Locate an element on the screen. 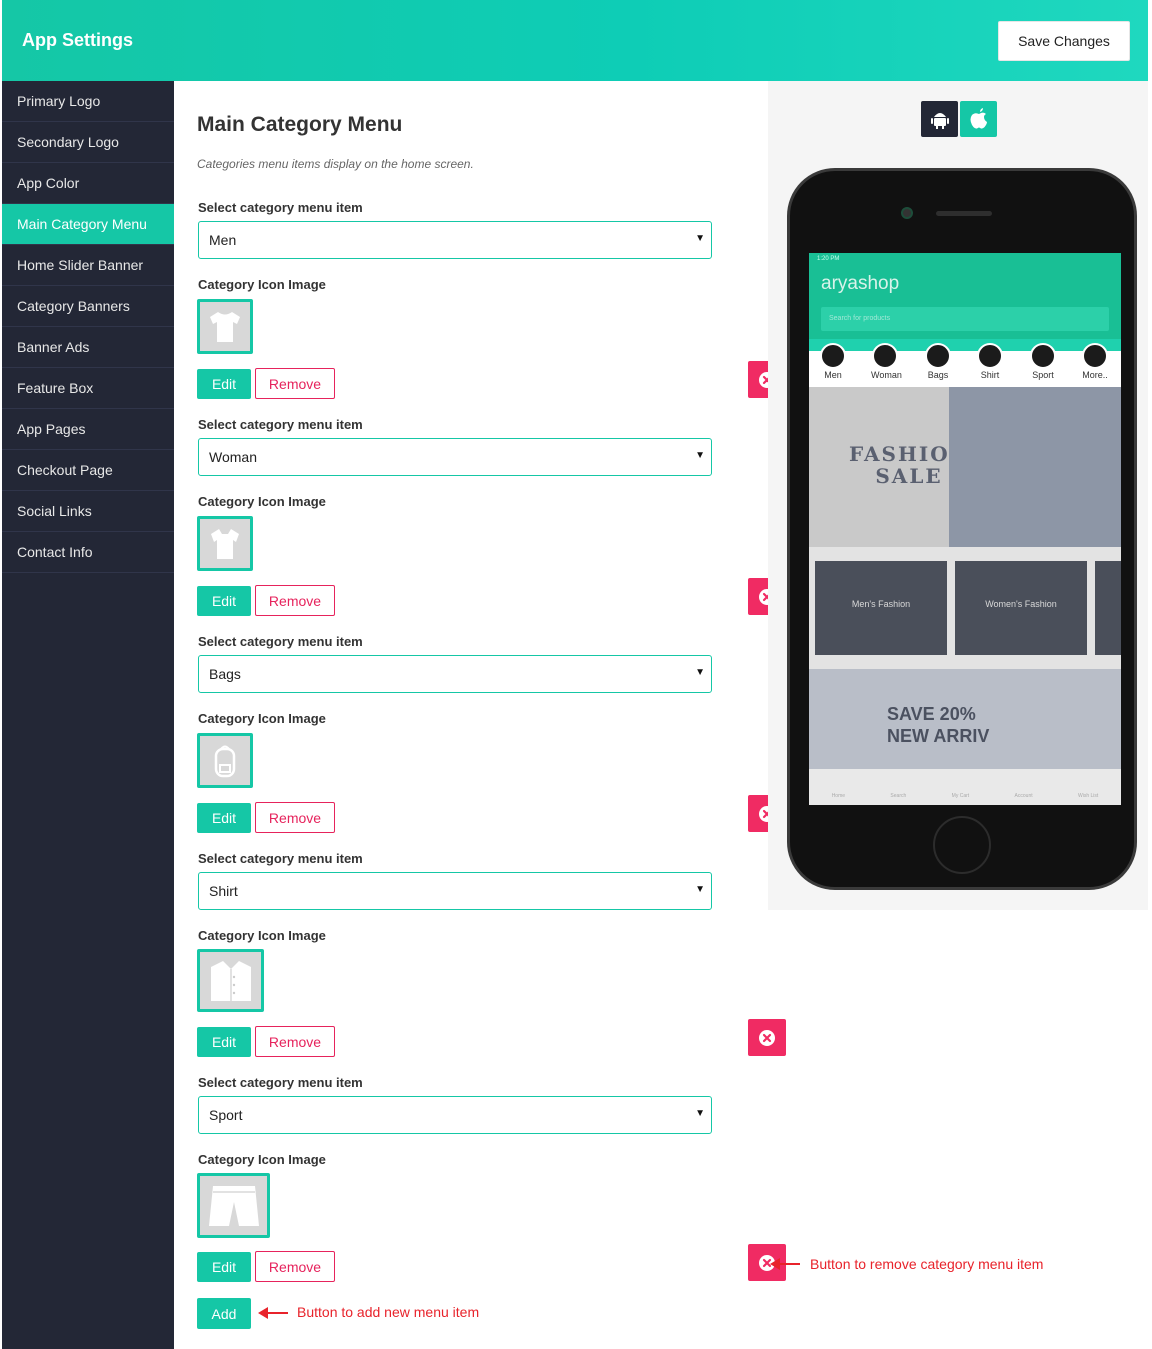  page-title: Main Category Menu is located at coordinates (300, 124).